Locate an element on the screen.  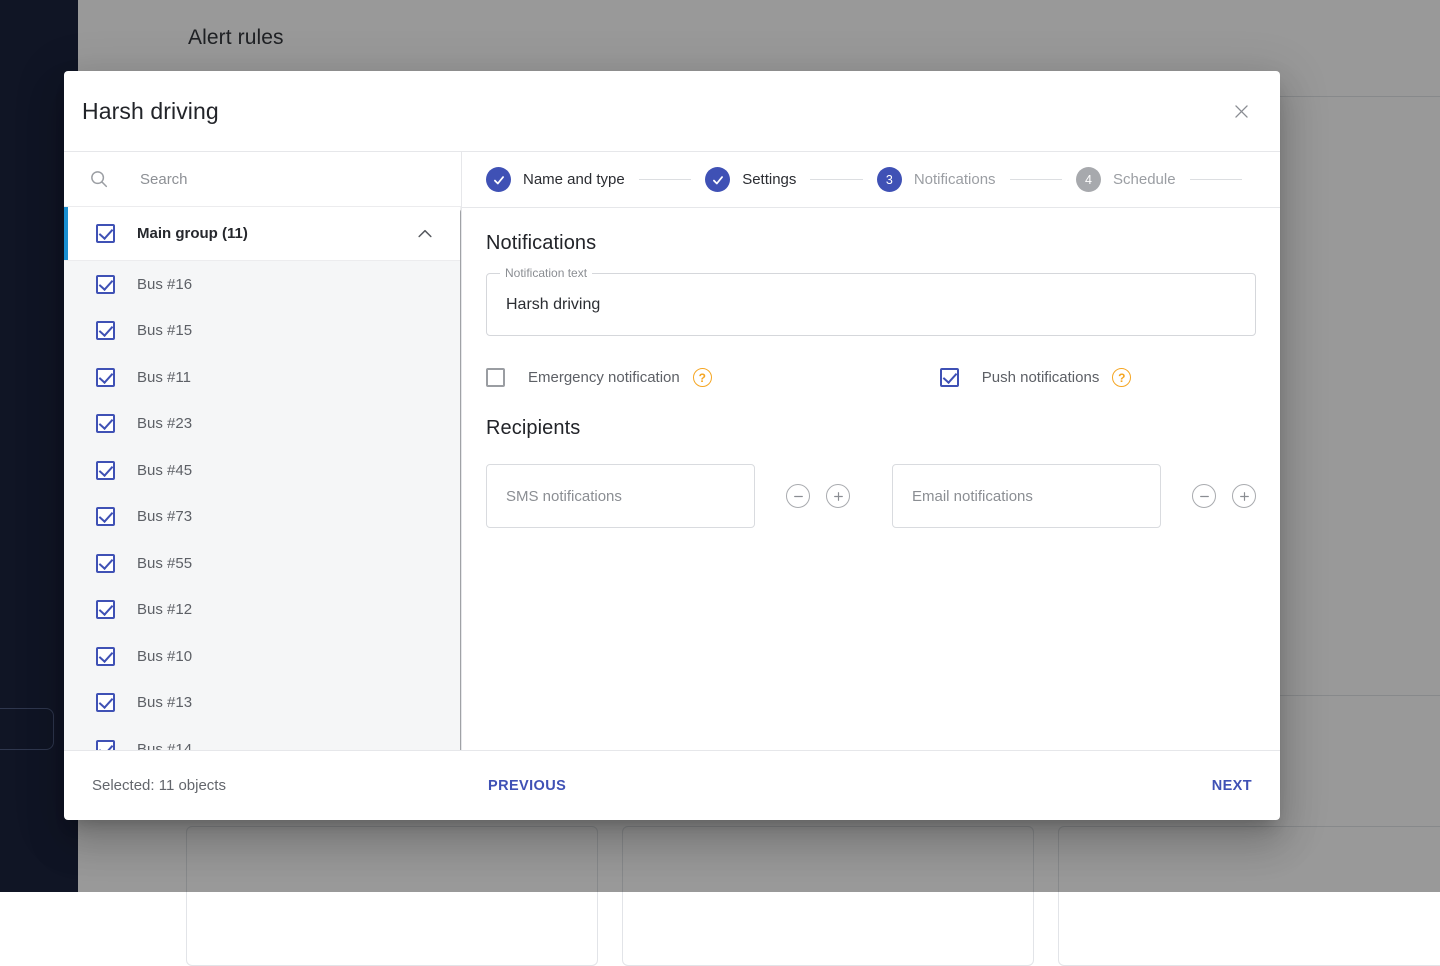
object-label: Bus #11 is located at coordinates (164, 377).